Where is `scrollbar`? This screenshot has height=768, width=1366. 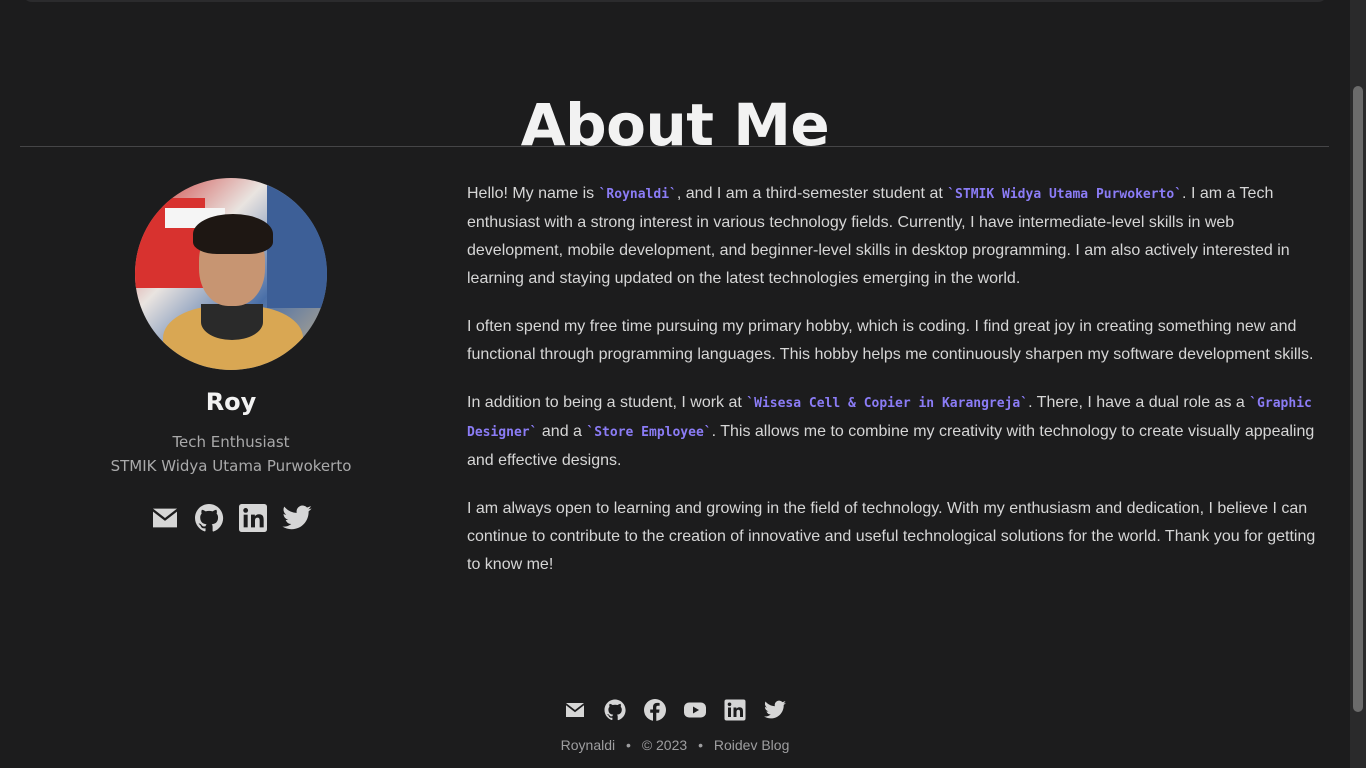
scrollbar is located at coordinates (1358, 384).